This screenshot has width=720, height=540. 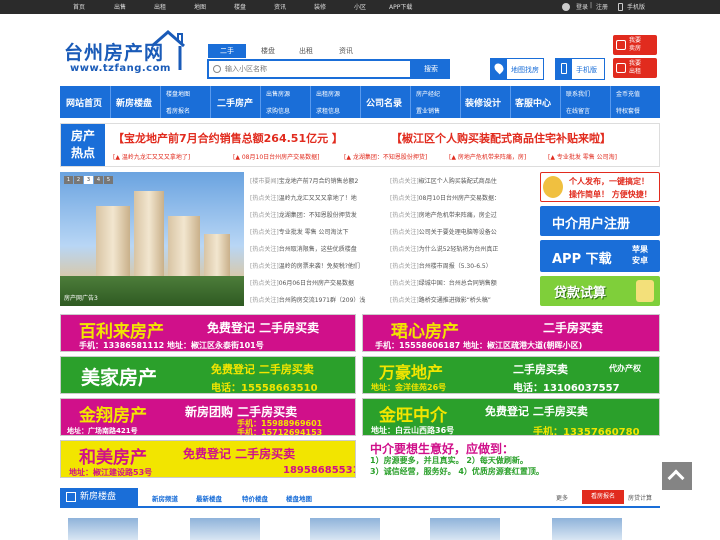 What do you see at coordinates (310, 265) in the screenshot?
I see `news-item: [热点关注]温岭的房票来袭！免契税?他们` at bounding box center [310, 265].